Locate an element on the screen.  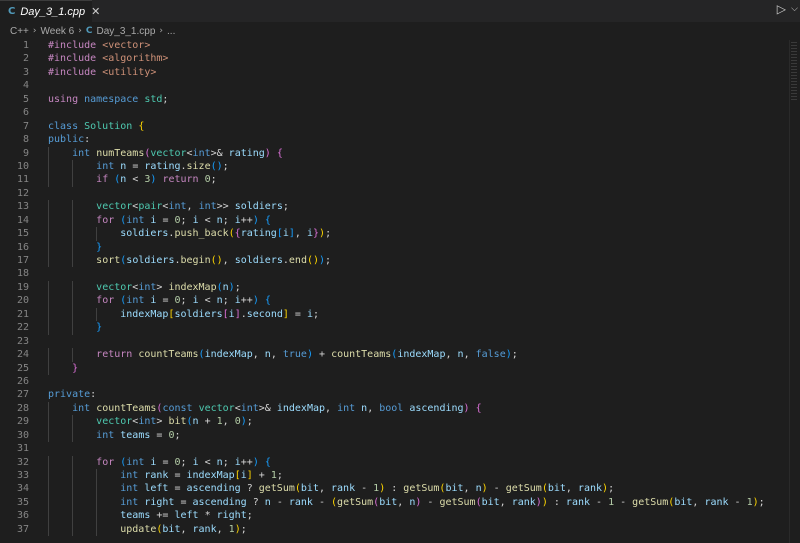
breadcrumb-item-file: Day_3_1.cpp is located at coordinates (125, 31).